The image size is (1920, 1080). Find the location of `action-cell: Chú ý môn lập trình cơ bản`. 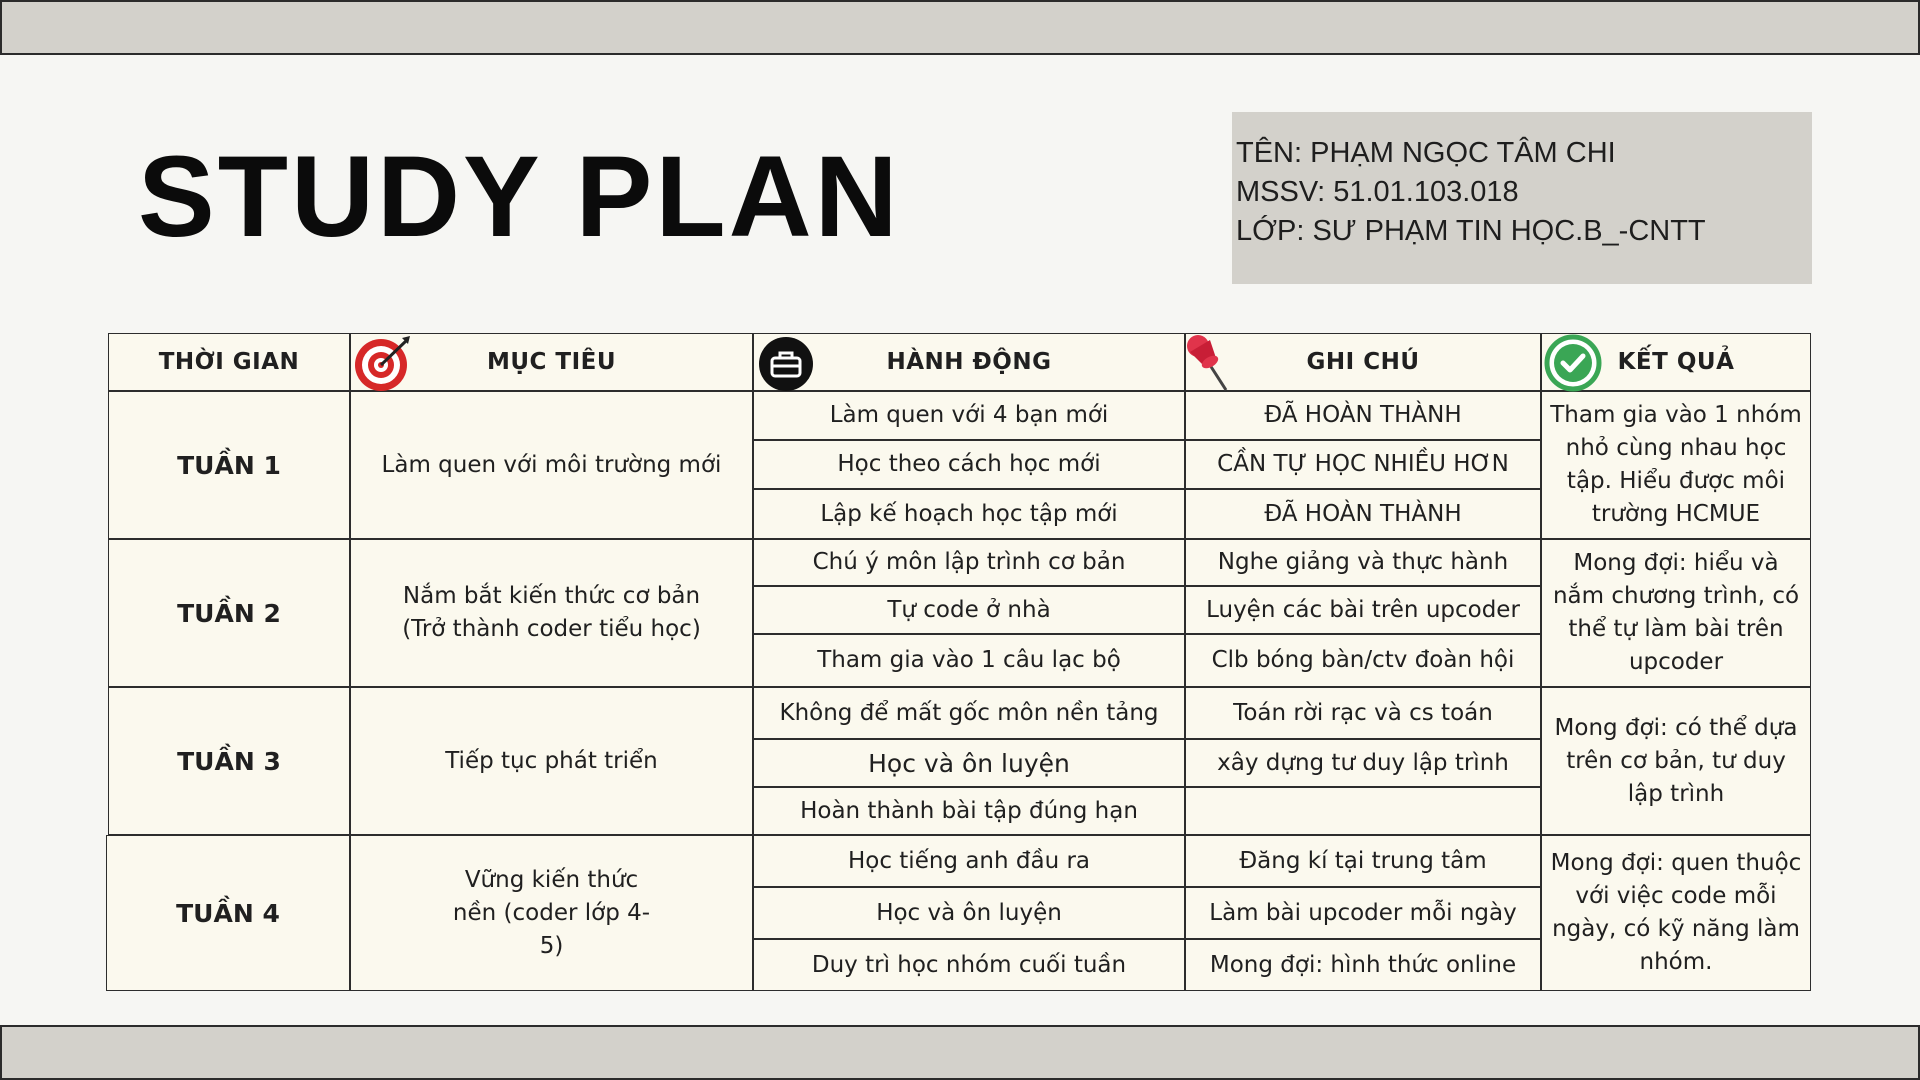

action-cell: Chú ý môn lập trình cơ bản is located at coordinates (969, 562).